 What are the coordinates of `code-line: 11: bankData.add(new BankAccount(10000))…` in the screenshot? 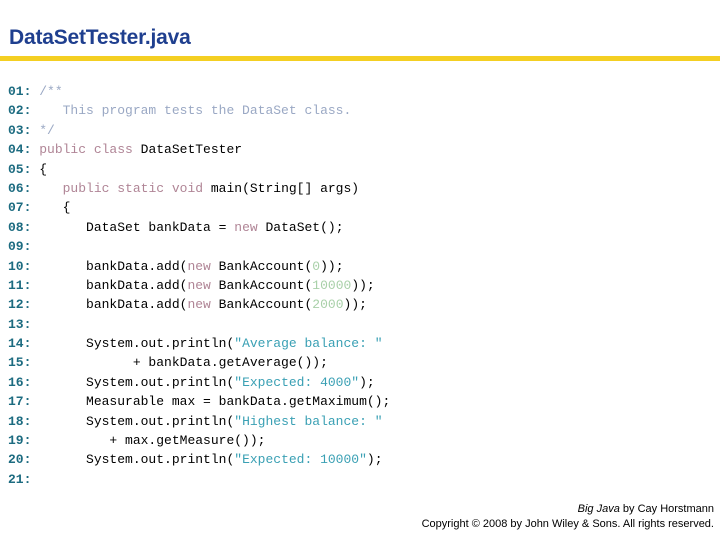 It's located at (361, 285).